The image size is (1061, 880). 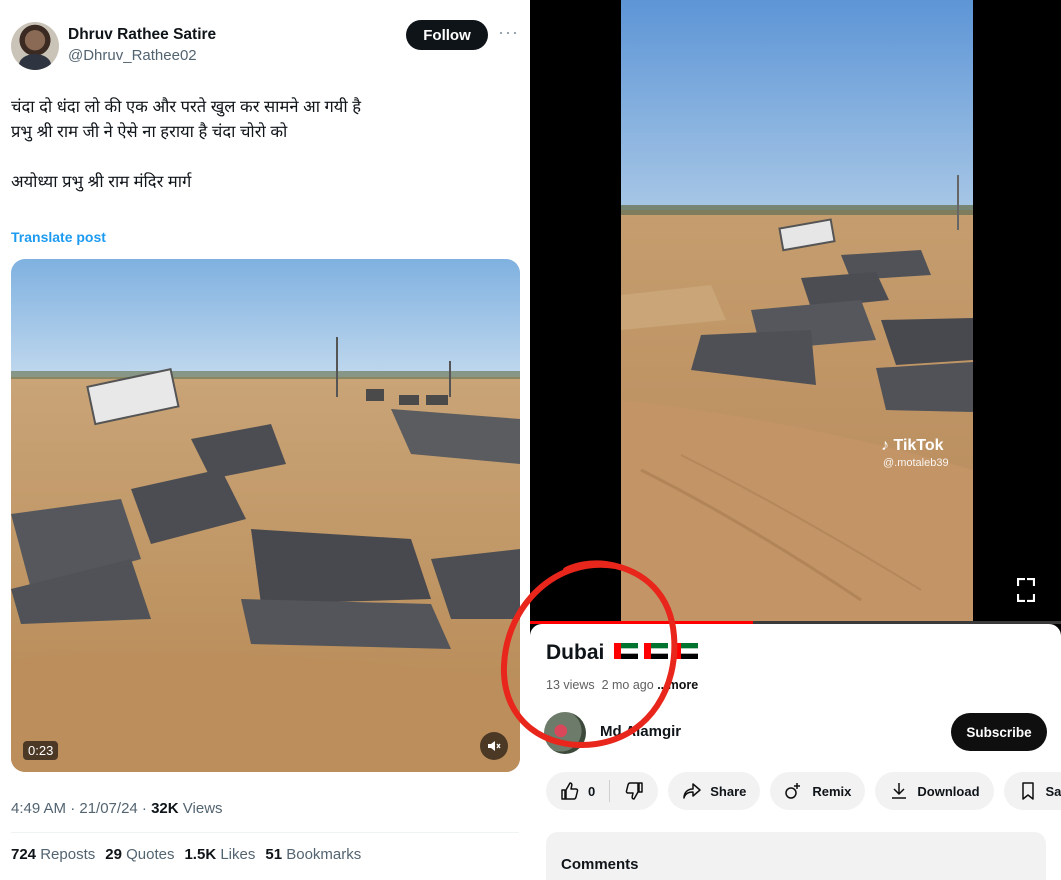 What do you see at coordinates (592, 791) in the screenshot?
I see `like-count: 0` at bounding box center [592, 791].